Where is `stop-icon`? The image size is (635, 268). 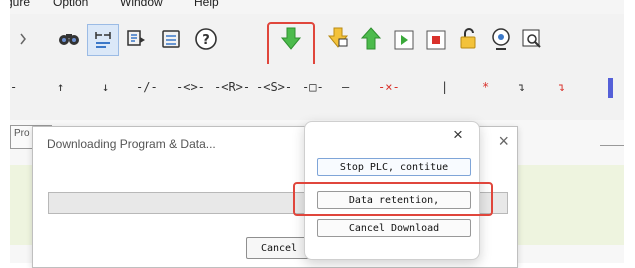 stop-icon is located at coordinates (436, 40).